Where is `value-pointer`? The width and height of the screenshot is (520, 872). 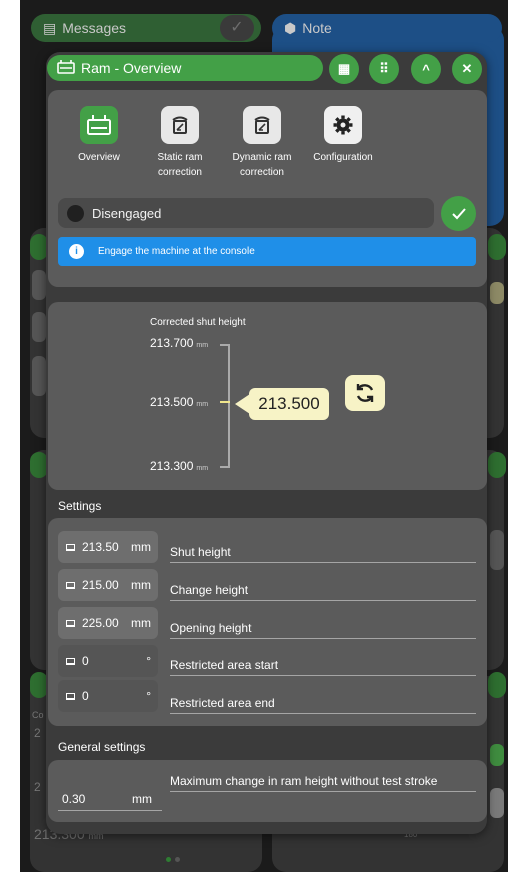
value-pointer is located at coordinates (242, 404).